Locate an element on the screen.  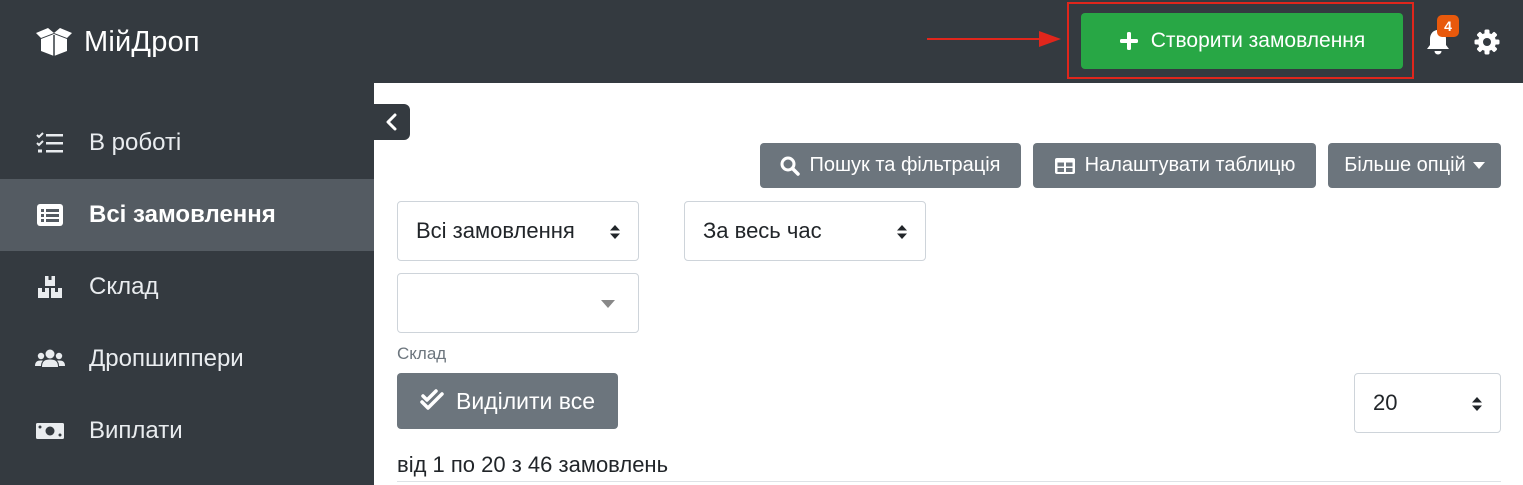
sidebar-item-warehouse: Склад is located at coordinates (187, 287).